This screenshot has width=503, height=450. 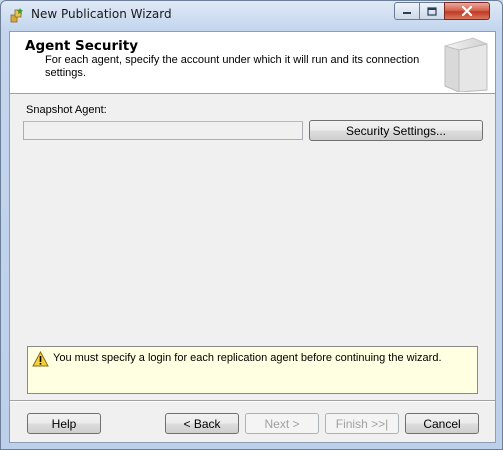 I want to click on minimize-button, so click(x=407, y=11).